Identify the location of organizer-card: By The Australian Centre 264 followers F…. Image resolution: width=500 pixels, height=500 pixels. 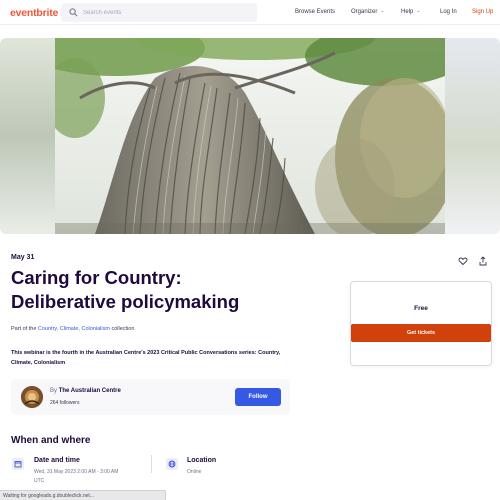
(150, 397).